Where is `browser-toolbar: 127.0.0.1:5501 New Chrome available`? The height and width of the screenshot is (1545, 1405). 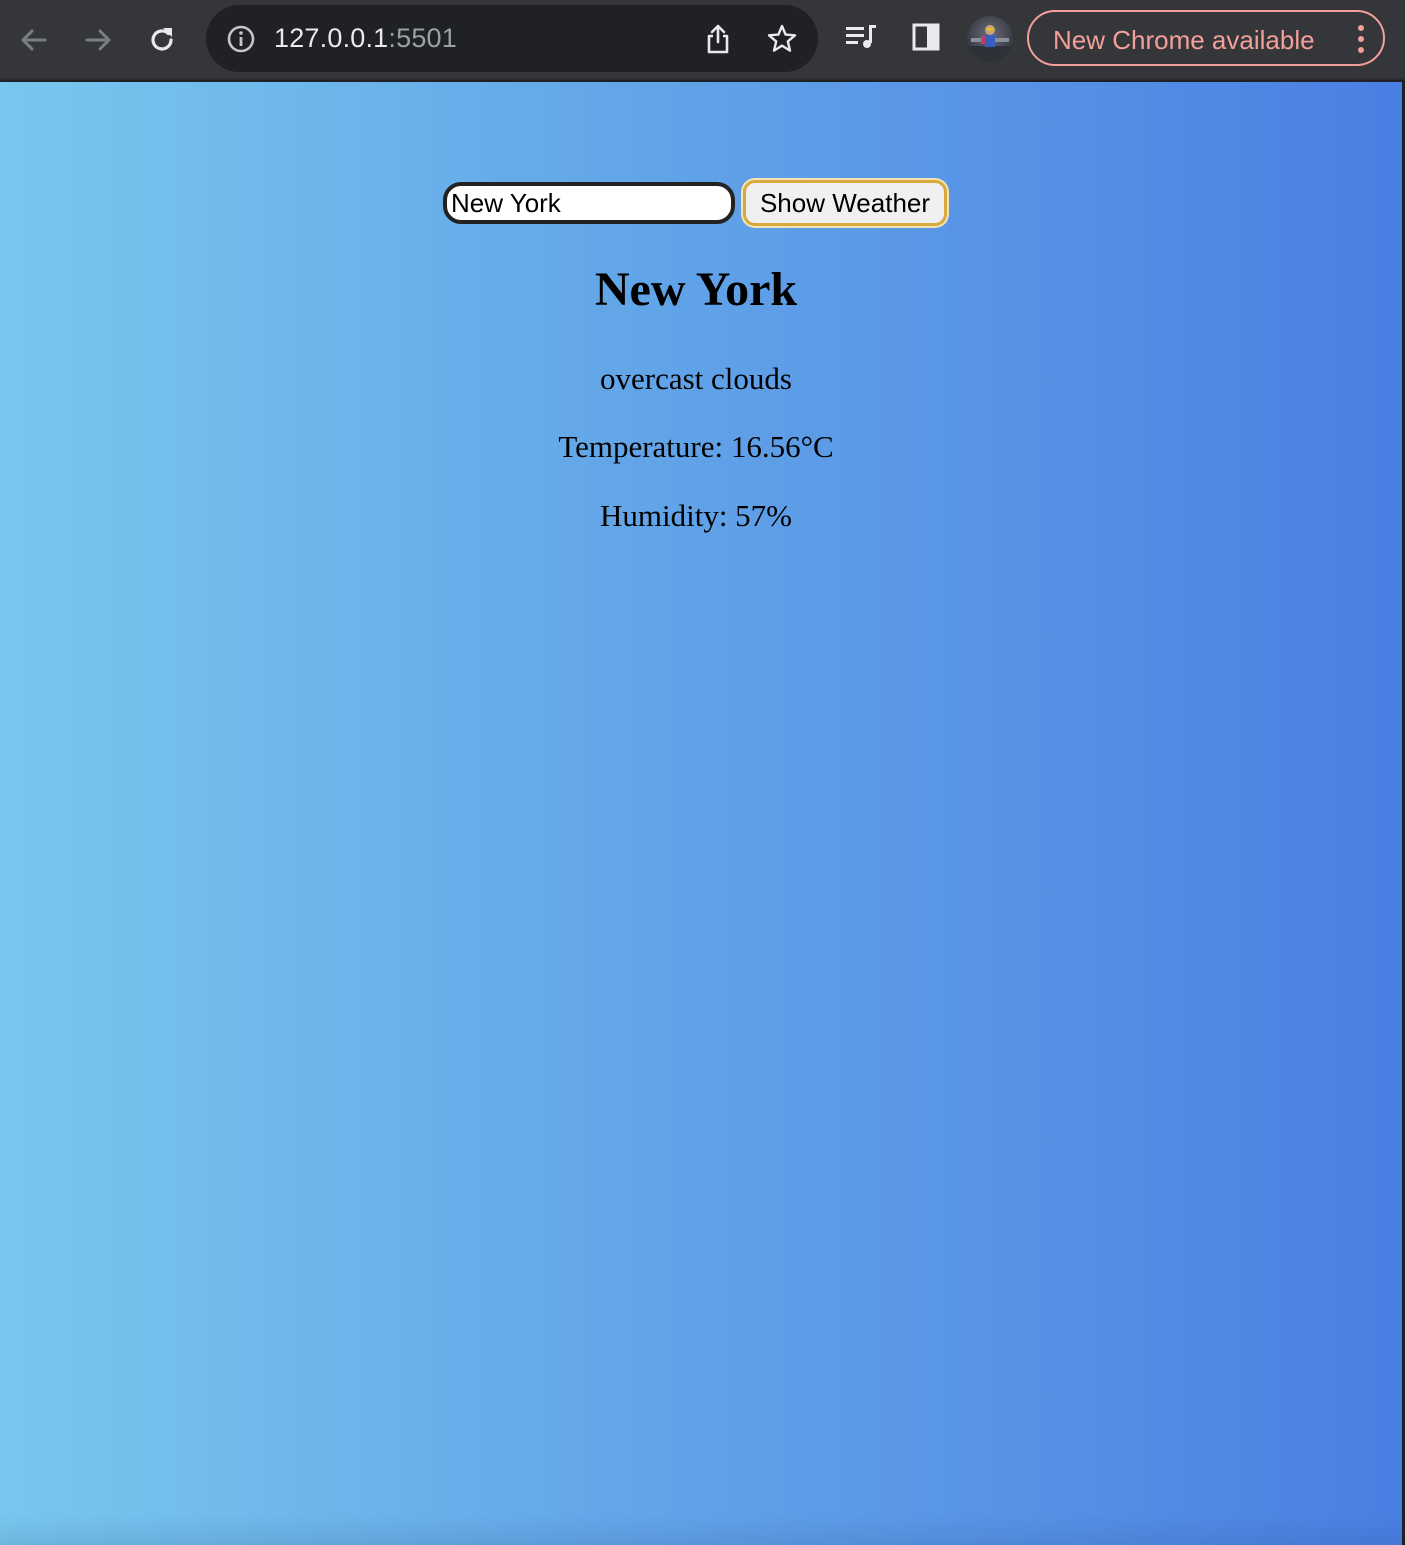 browser-toolbar: 127.0.0.1:5501 New Chrome available is located at coordinates (702, 40).